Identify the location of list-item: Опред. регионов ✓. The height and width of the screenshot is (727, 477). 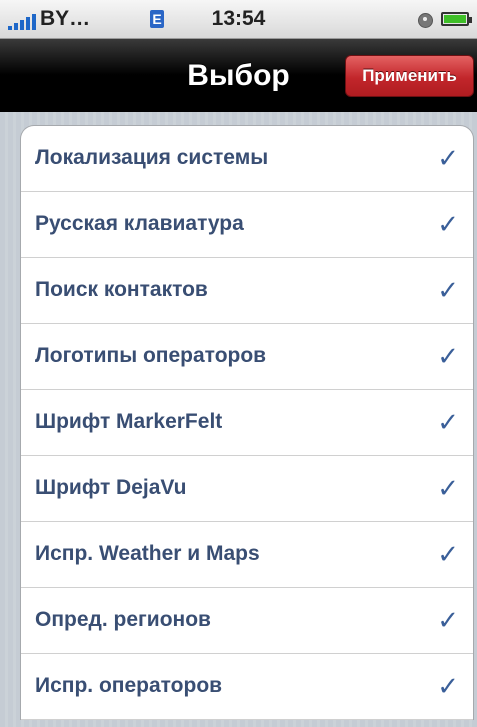
(247, 621).